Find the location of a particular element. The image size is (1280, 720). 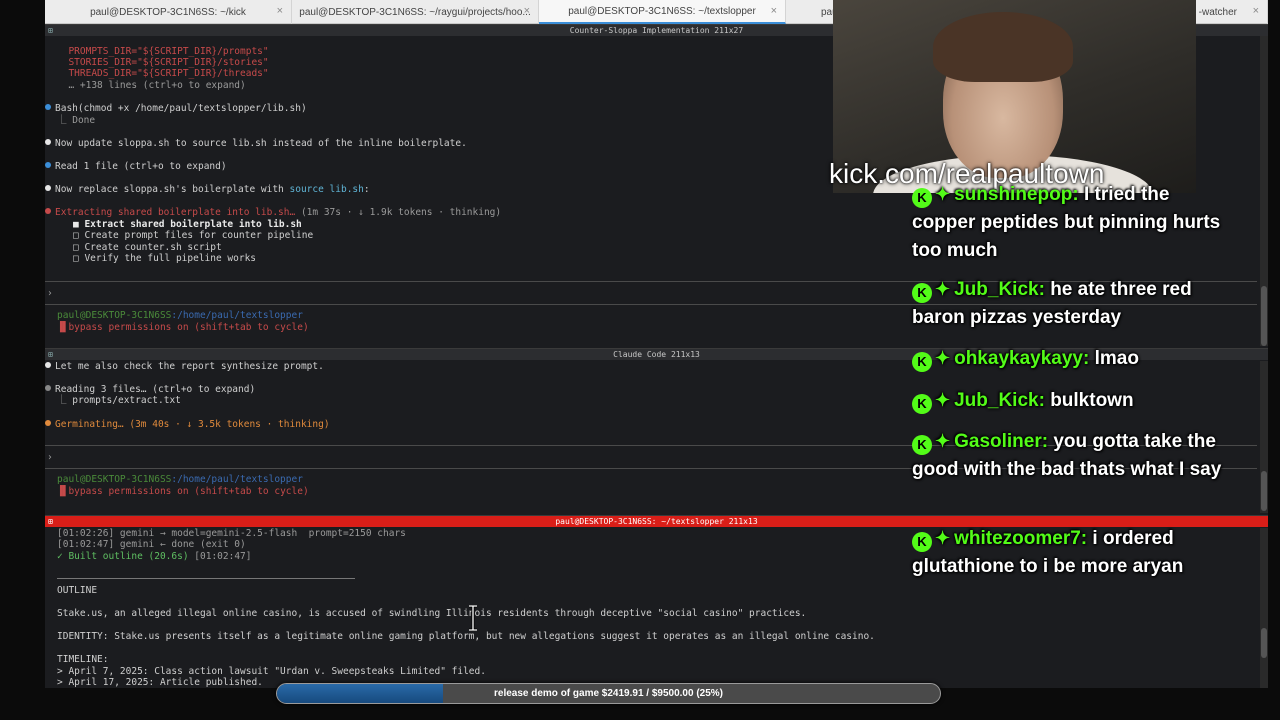

tab-kick: paul@DESKTOP-3C1N6SS: ~/kick × is located at coordinates (168, 12).